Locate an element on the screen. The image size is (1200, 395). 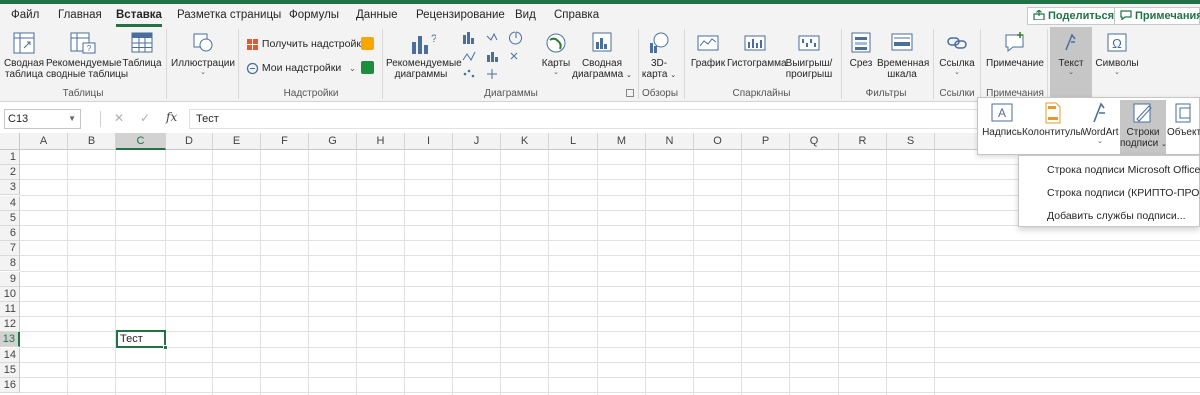
tab-formulas: Формулы is located at coordinates (314, 15).